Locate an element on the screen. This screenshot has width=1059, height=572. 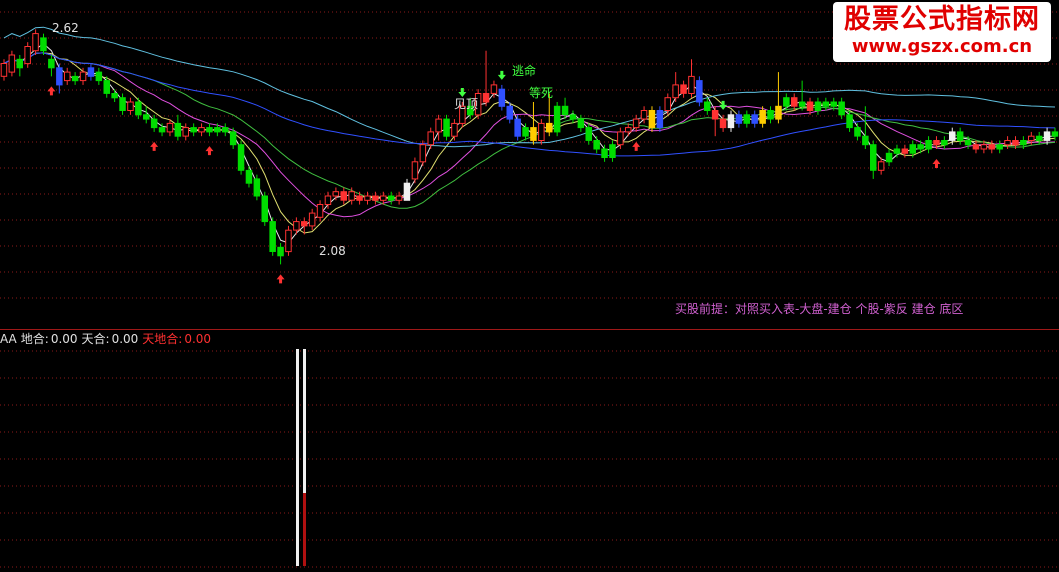
low-price-label: 2.08 is located at coordinates (332, 251).